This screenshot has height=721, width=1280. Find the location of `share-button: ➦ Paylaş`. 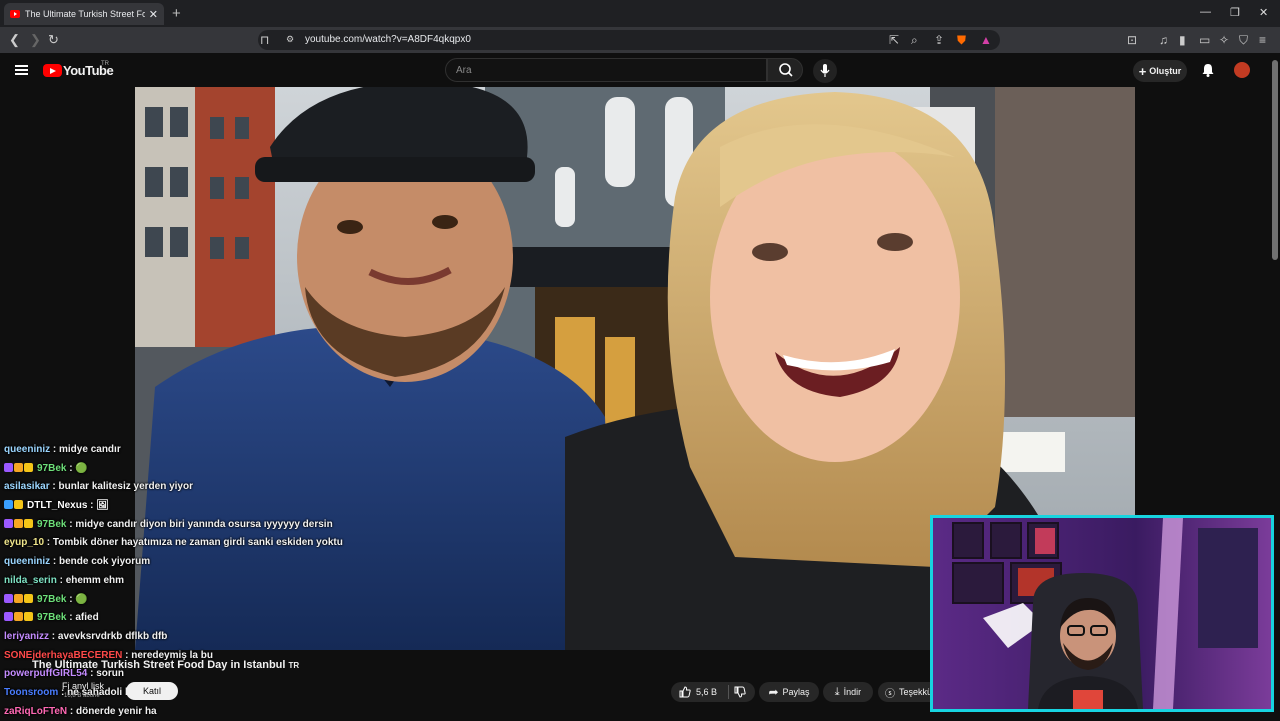

share-button: ➦ Paylaş is located at coordinates (789, 692).